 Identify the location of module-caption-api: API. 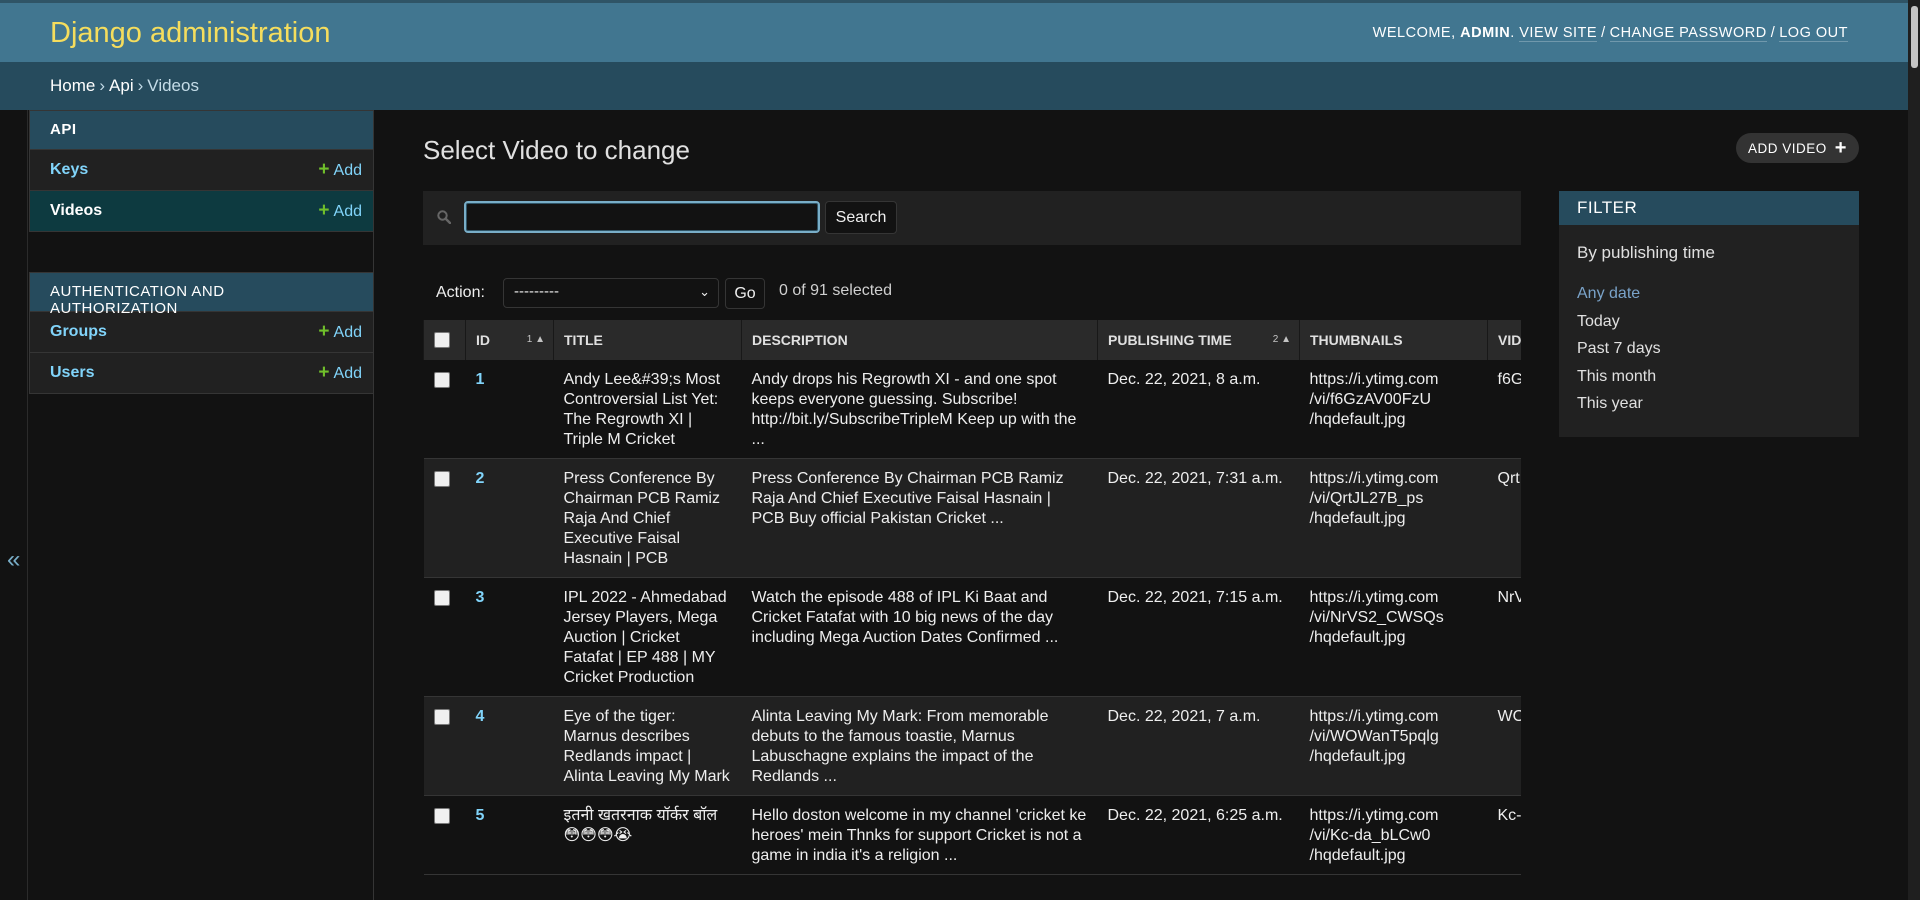
(201, 130).